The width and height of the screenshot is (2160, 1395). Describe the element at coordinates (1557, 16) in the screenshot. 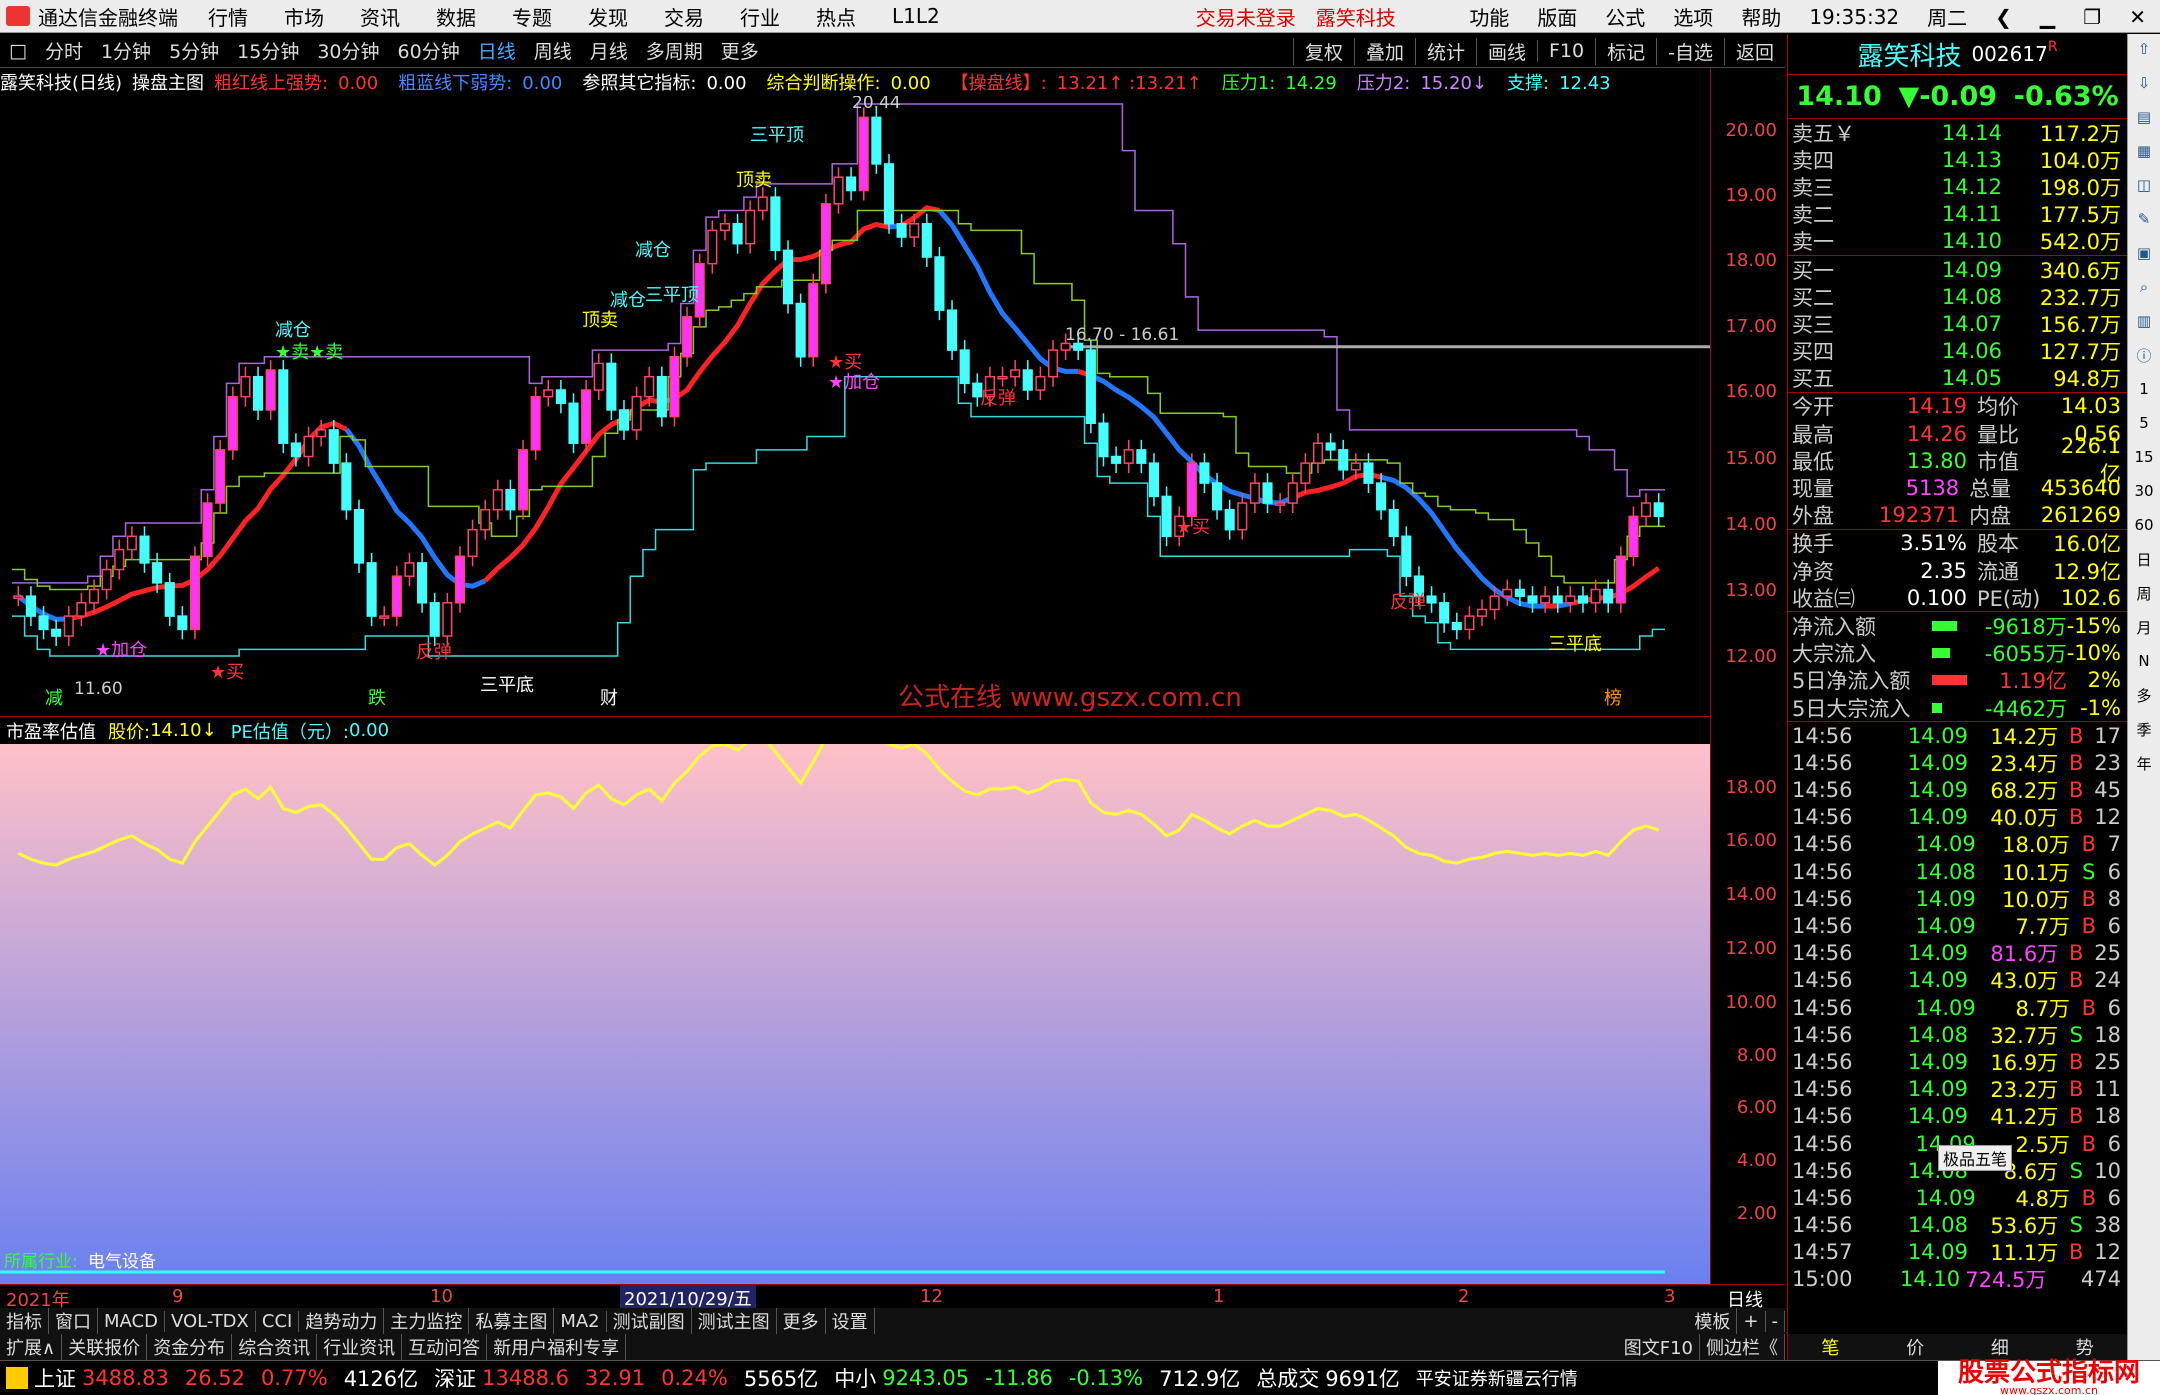

I see `menu-layout: 版面` at that location.